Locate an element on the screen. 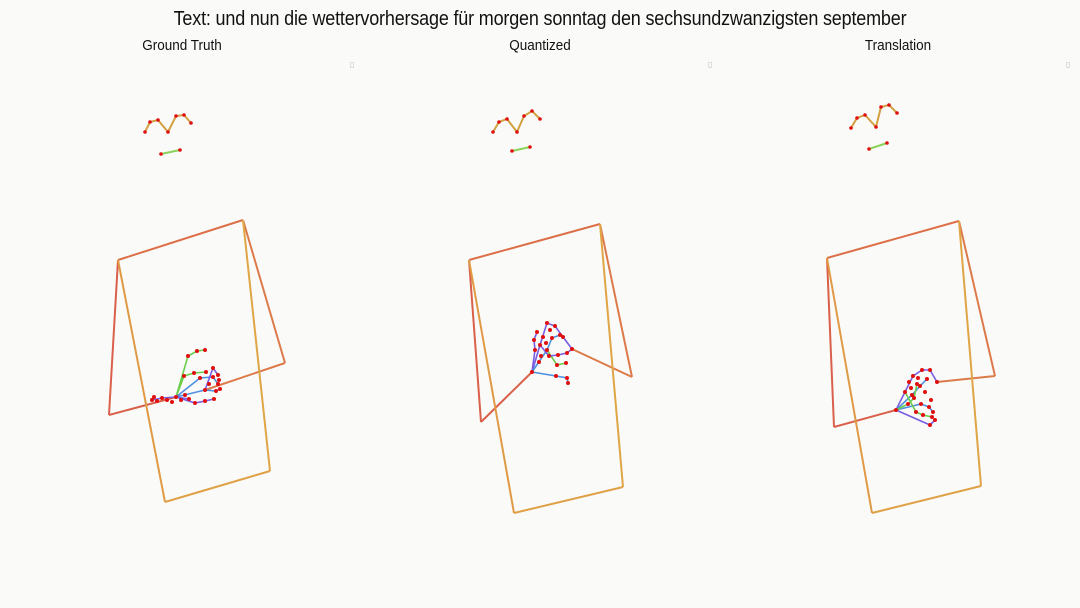 Image resolution: width=1080 pixels, height=608 pixels. skeleton-quantized is located at coordinates (550, 311).